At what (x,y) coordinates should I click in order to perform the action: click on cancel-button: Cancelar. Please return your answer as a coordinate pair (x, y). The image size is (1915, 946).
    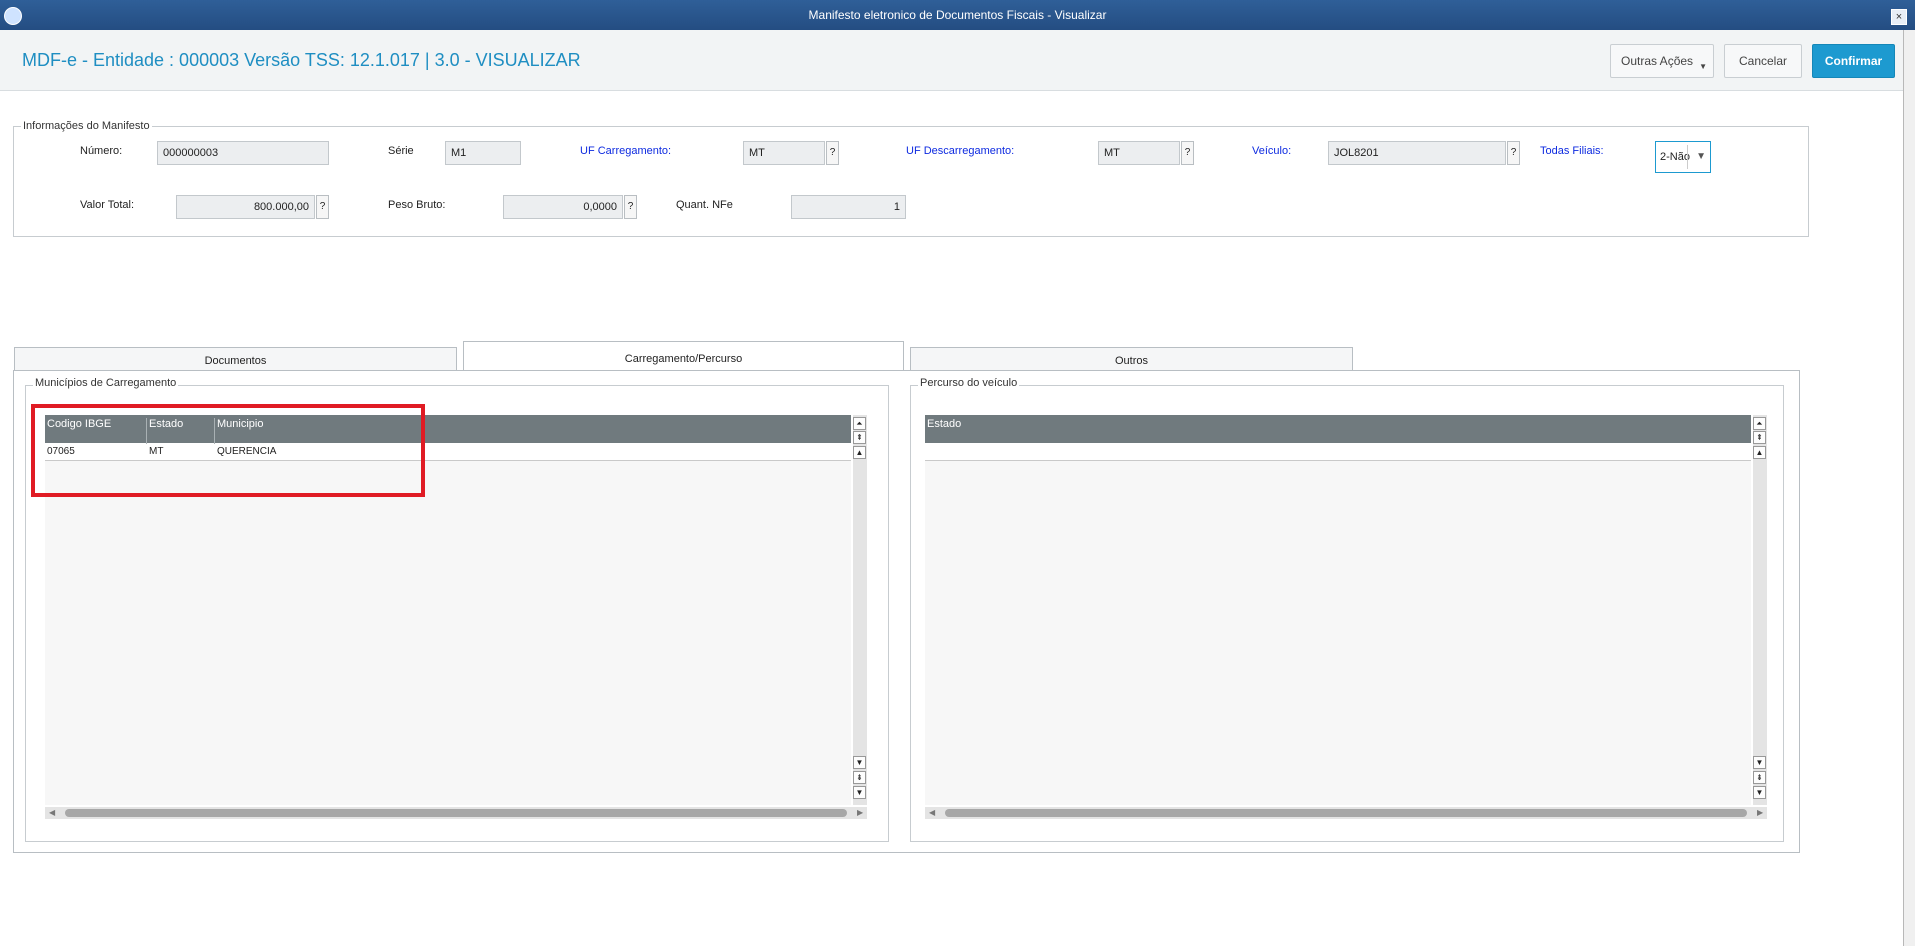
    Looking at the image, I should click on (1763, 61).